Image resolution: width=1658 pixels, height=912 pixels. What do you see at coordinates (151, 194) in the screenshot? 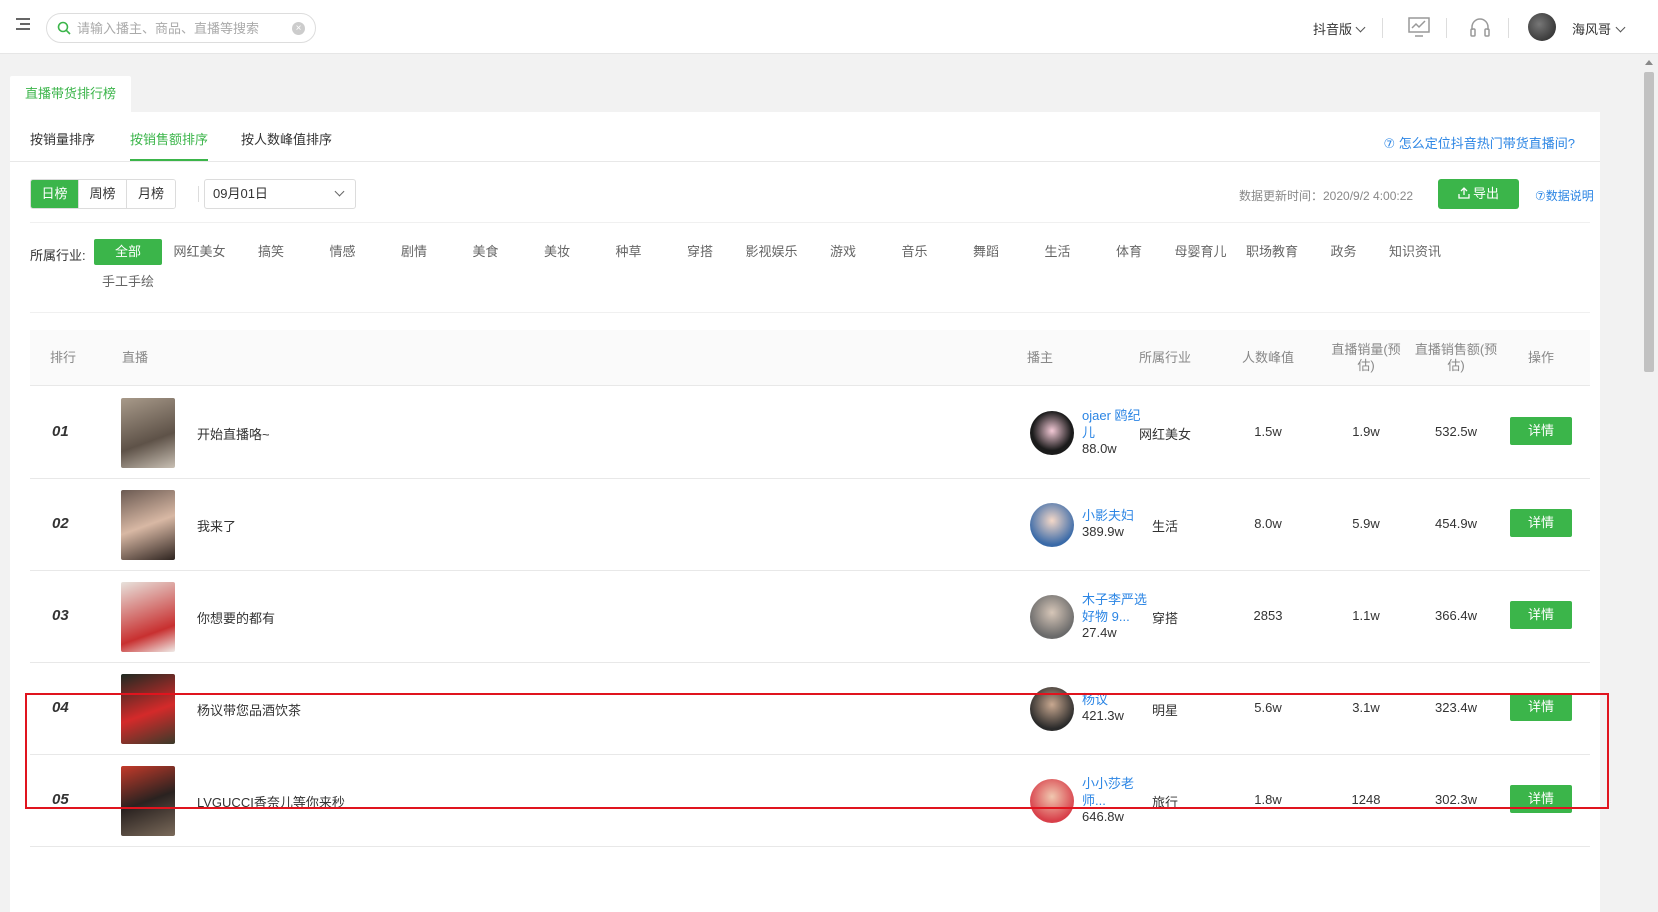
I see `period-monthly-button: 月榜` at bounding box center [151, 194].